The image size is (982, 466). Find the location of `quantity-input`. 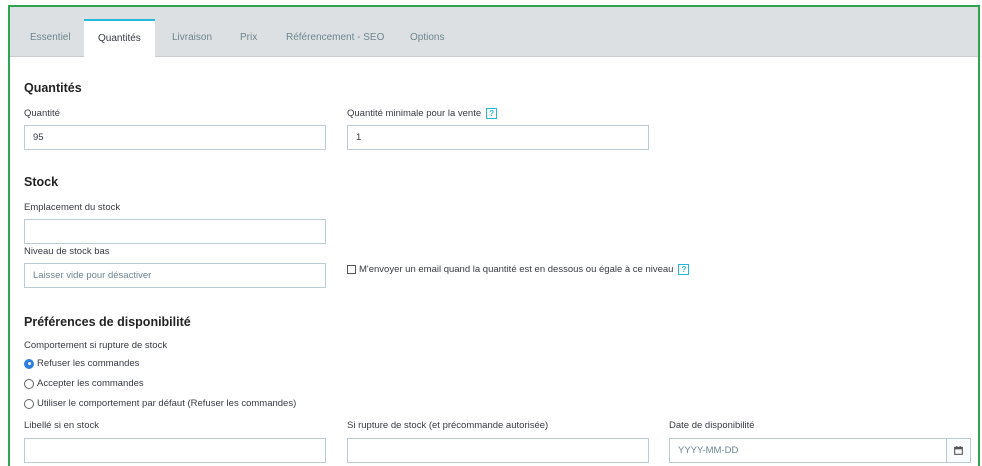

quantity-input is located at coordinates (175, 137).